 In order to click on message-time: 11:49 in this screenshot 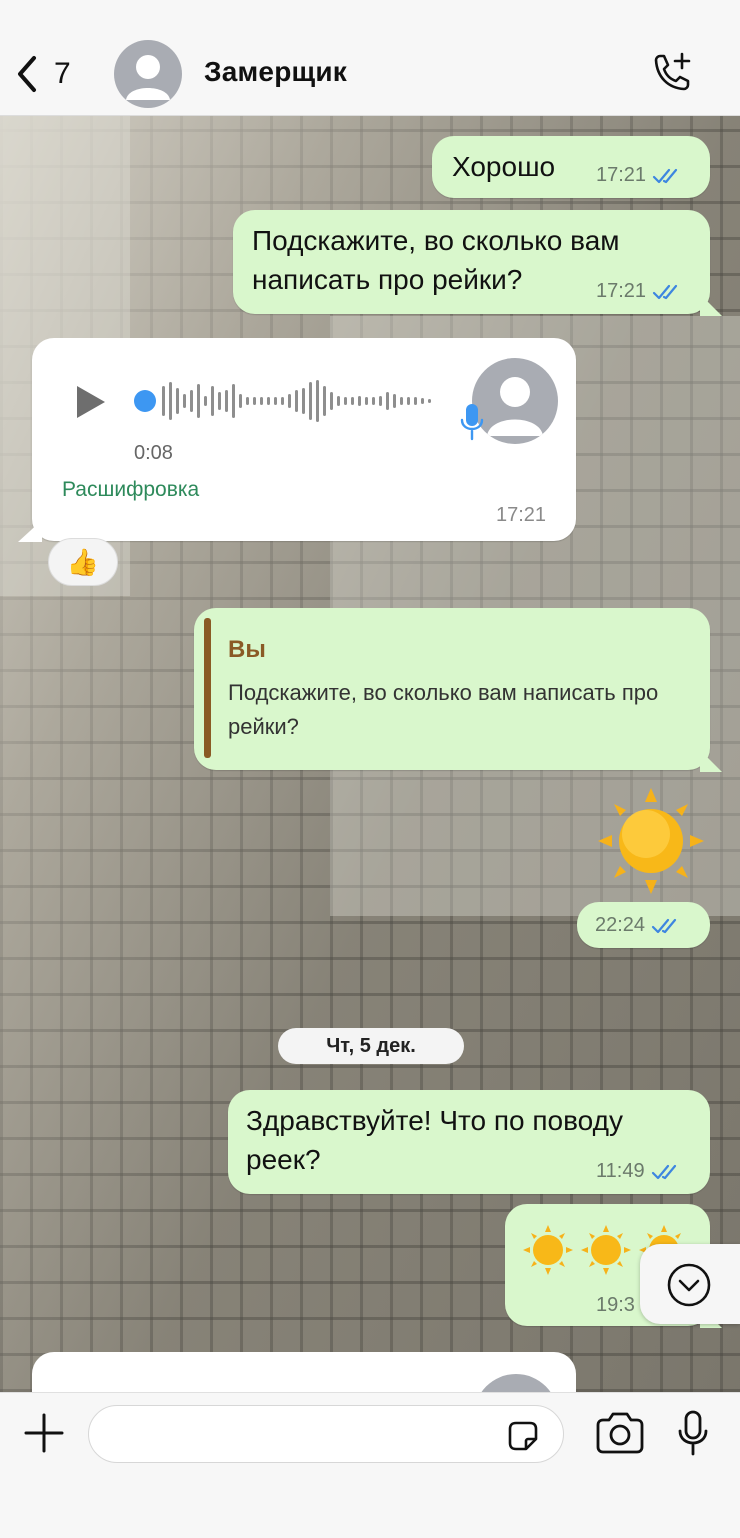, I will do `click(638, 1171)`.